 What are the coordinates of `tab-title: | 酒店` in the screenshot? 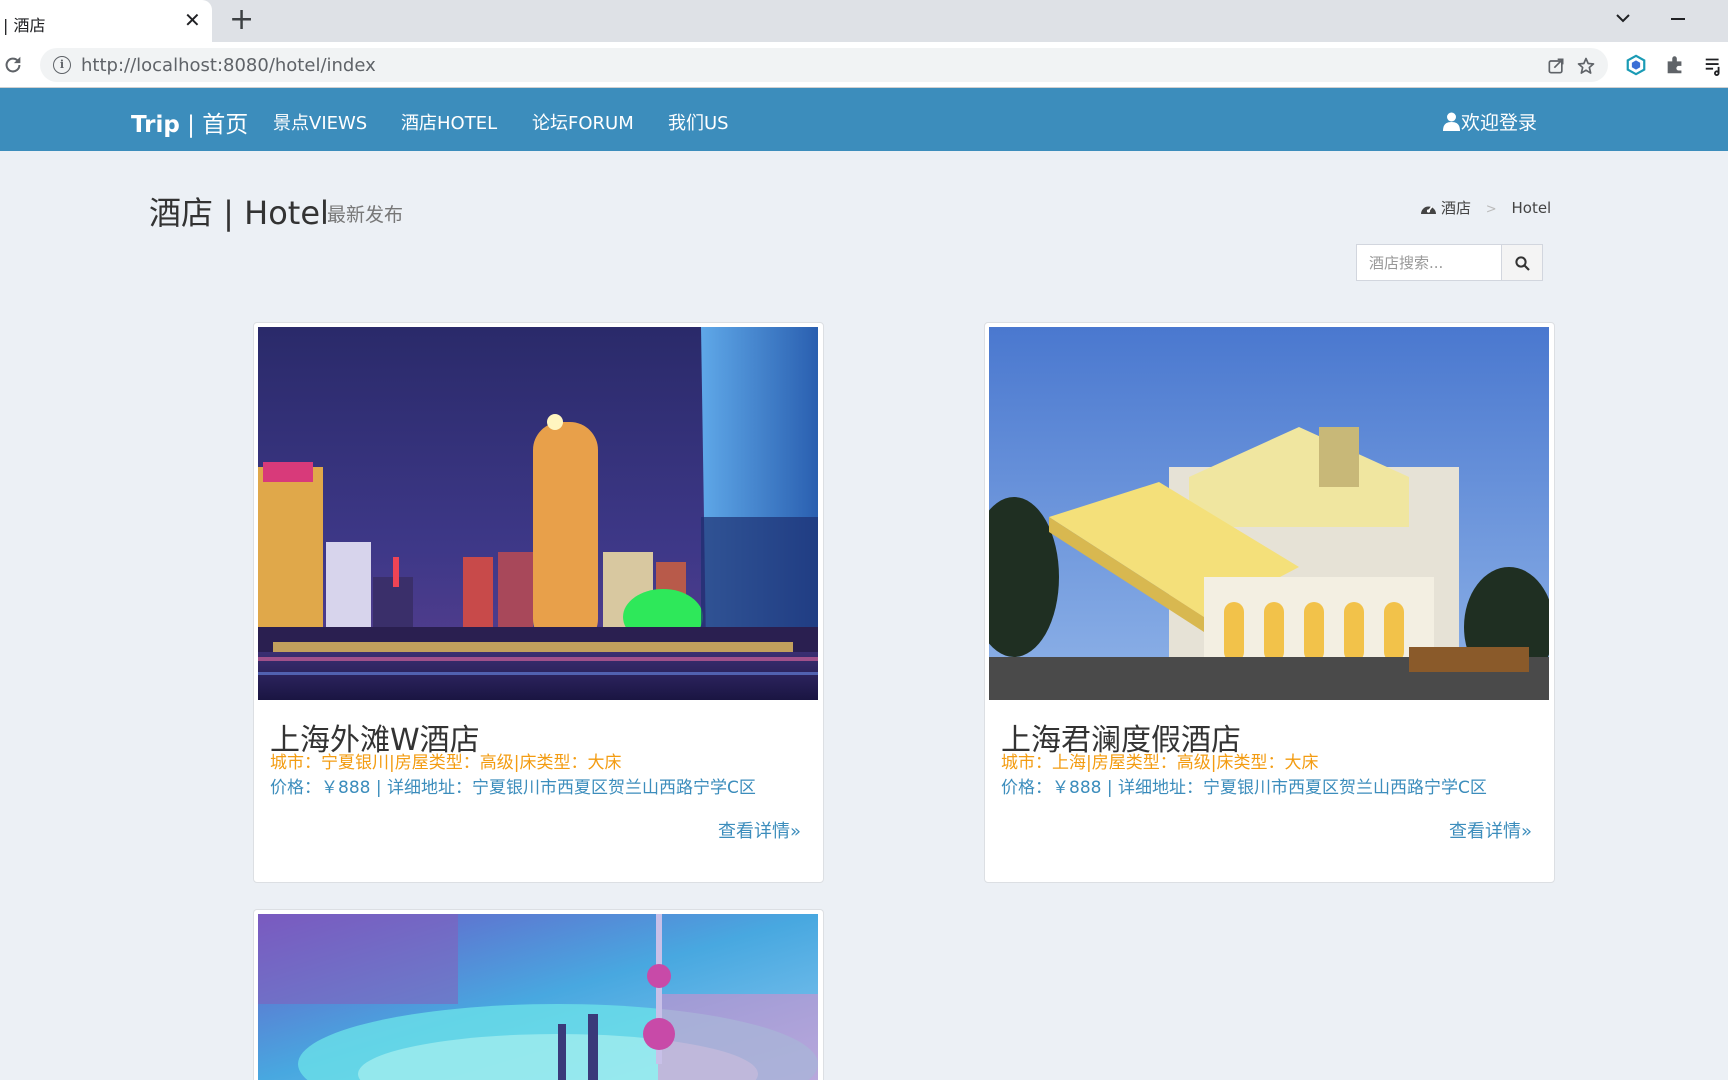 It's located at (24, 25).